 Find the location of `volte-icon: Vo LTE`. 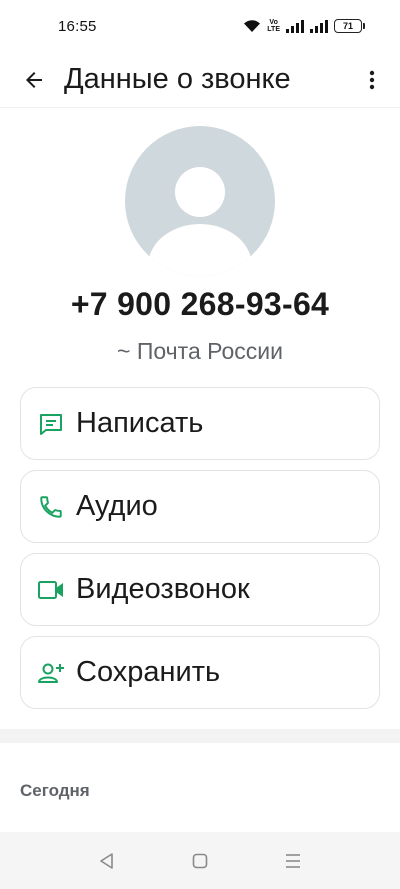

volte-icon: Vo LTE is located at coordinates (273, 26).